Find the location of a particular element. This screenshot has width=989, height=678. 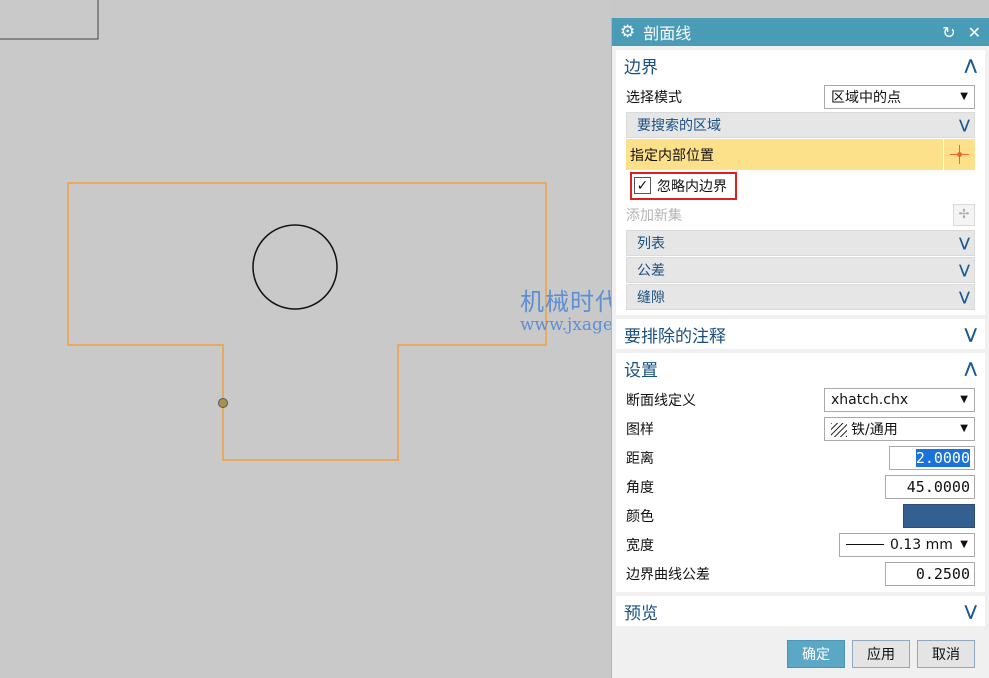

cancel-button: 取消 is located at coordinates (946, 654).